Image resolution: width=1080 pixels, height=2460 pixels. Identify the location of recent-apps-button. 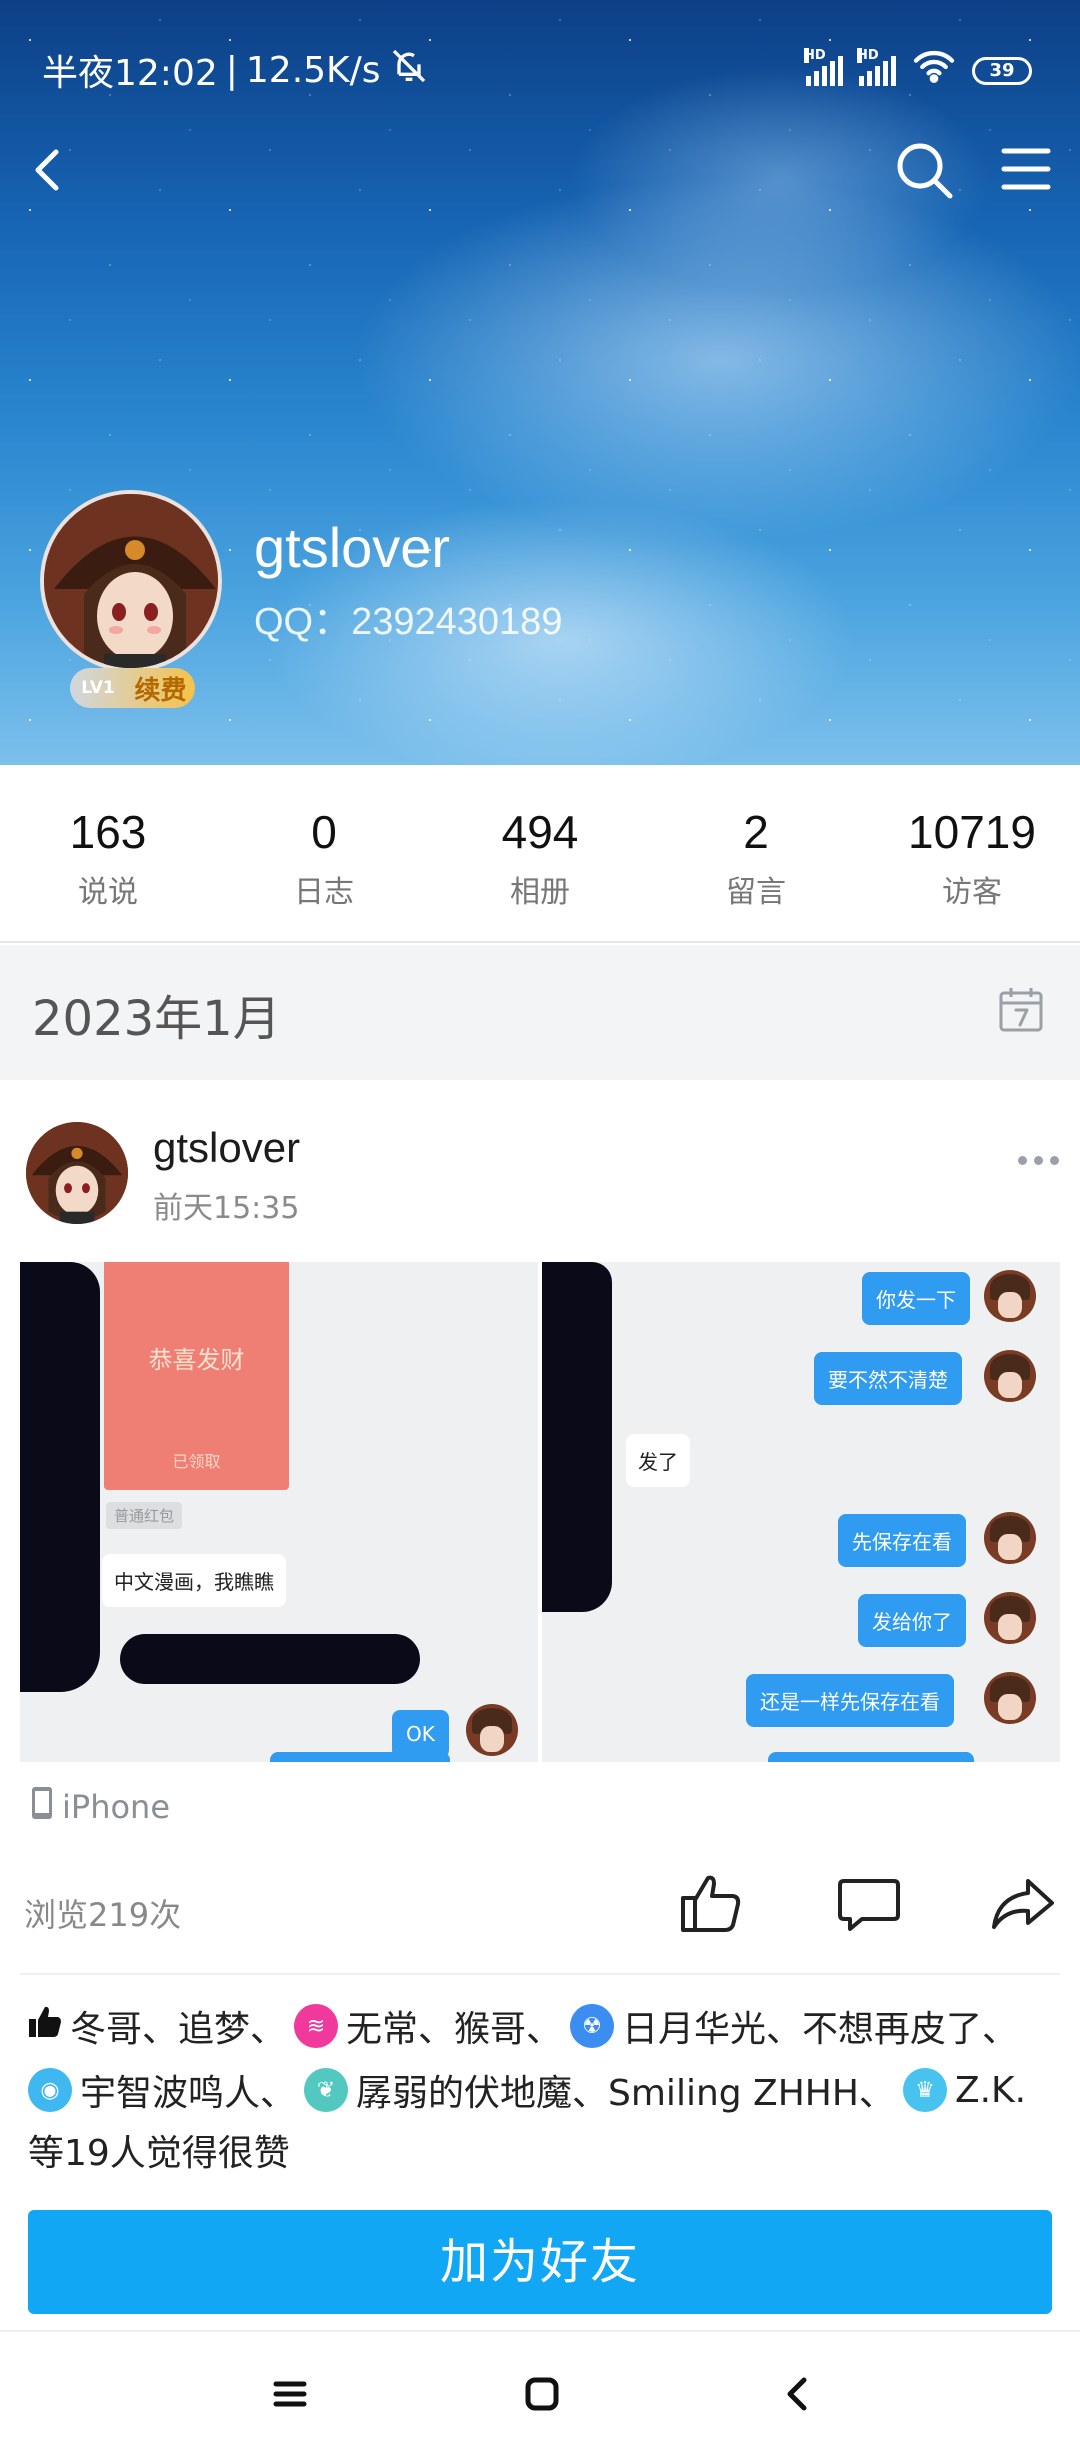
(290, 2394).